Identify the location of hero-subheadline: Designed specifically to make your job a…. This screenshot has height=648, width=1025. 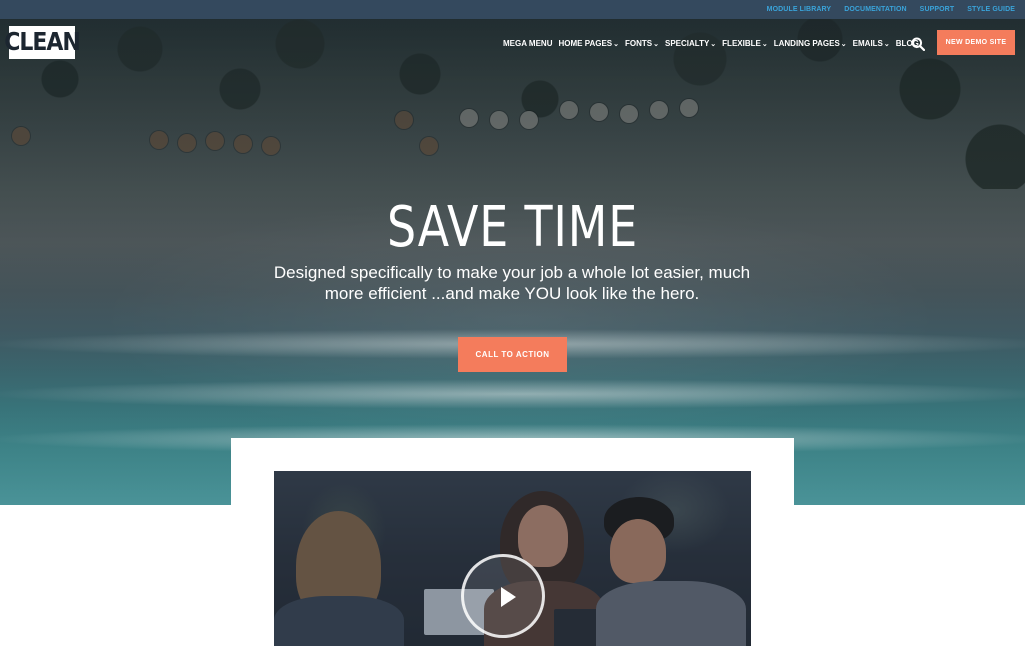
(512, 283).